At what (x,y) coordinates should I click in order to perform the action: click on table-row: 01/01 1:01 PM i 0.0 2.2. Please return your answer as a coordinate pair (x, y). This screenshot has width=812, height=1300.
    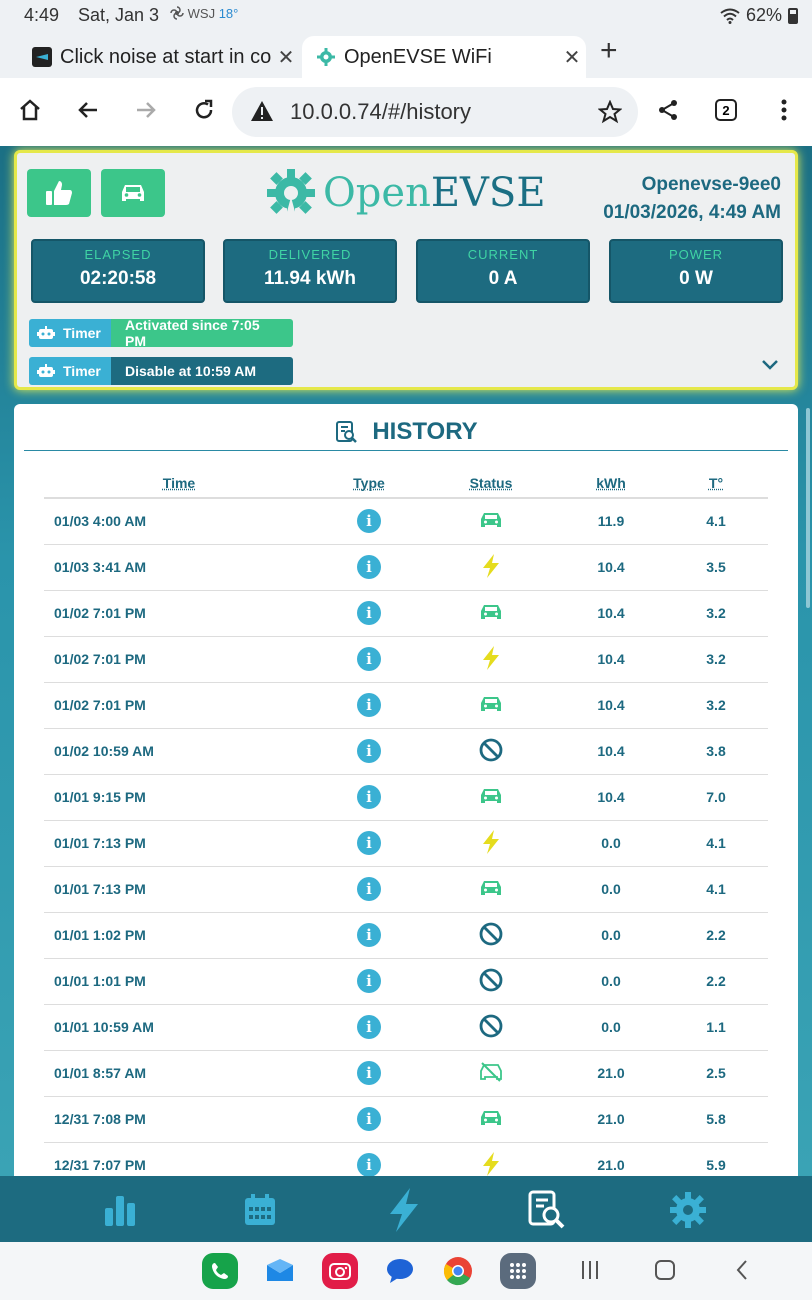
    Looking at the image, I should click on (406, 981).